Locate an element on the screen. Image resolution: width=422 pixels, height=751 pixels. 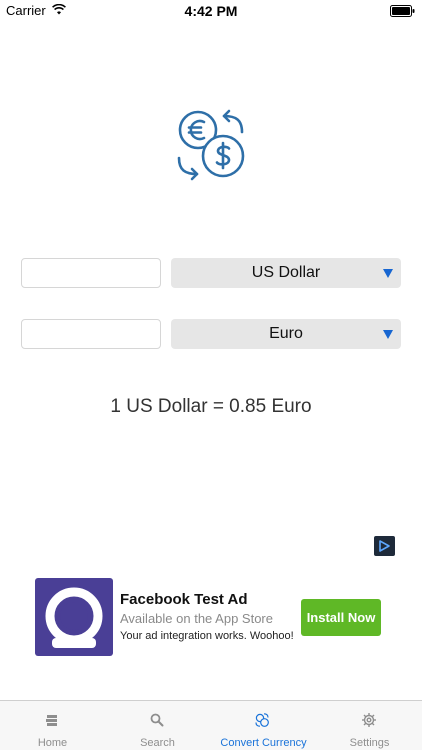
ad-title: Facebook Test Ad is located at coordinates (184, 599).